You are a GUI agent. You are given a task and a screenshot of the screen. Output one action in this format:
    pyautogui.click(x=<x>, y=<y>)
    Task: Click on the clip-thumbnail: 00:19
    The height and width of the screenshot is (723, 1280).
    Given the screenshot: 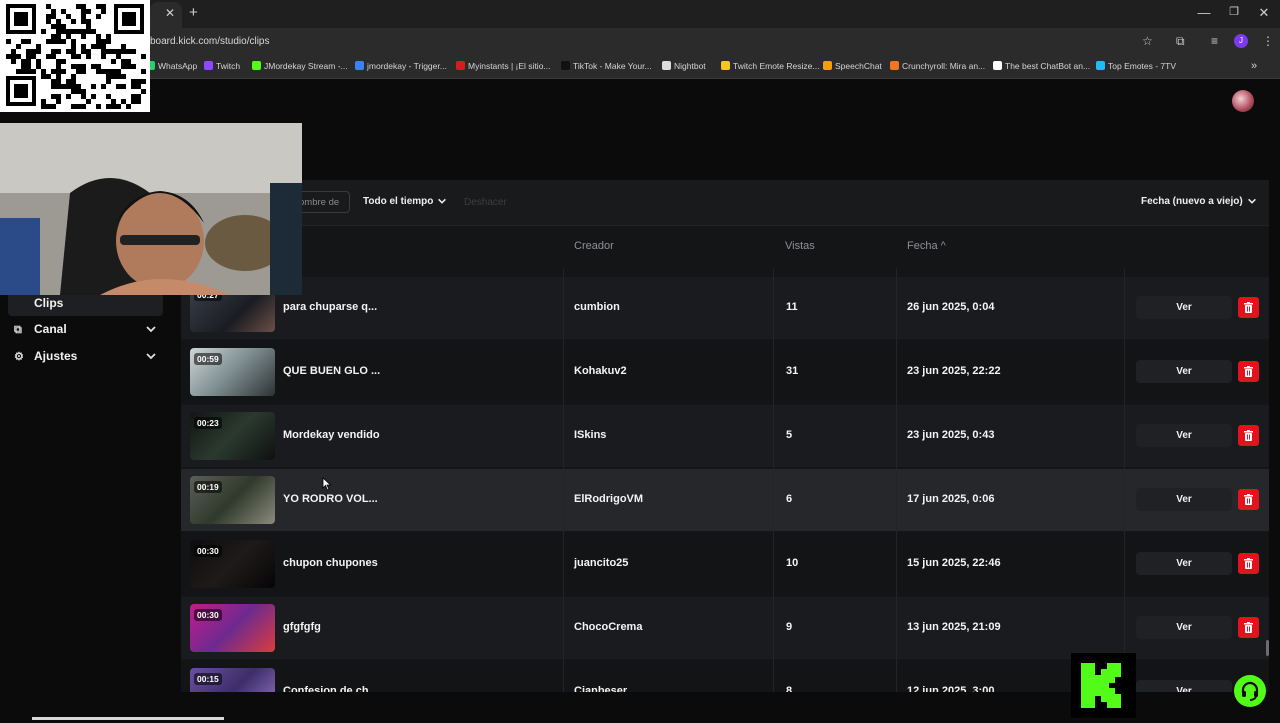 What is the action you would take?
    pyautogui.click(x=232, y=500)
    